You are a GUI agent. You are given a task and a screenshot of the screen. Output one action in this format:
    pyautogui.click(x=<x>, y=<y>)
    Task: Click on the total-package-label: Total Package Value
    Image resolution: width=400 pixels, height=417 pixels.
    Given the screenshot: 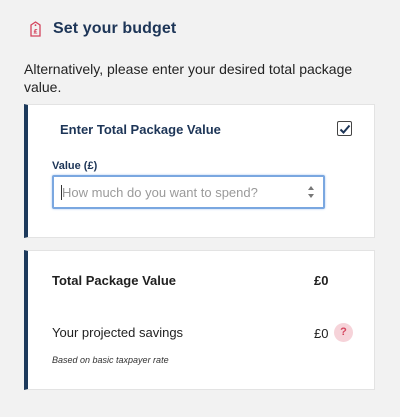 What is the action you would take?
    pyautogui.click(x=114, y=280)
    